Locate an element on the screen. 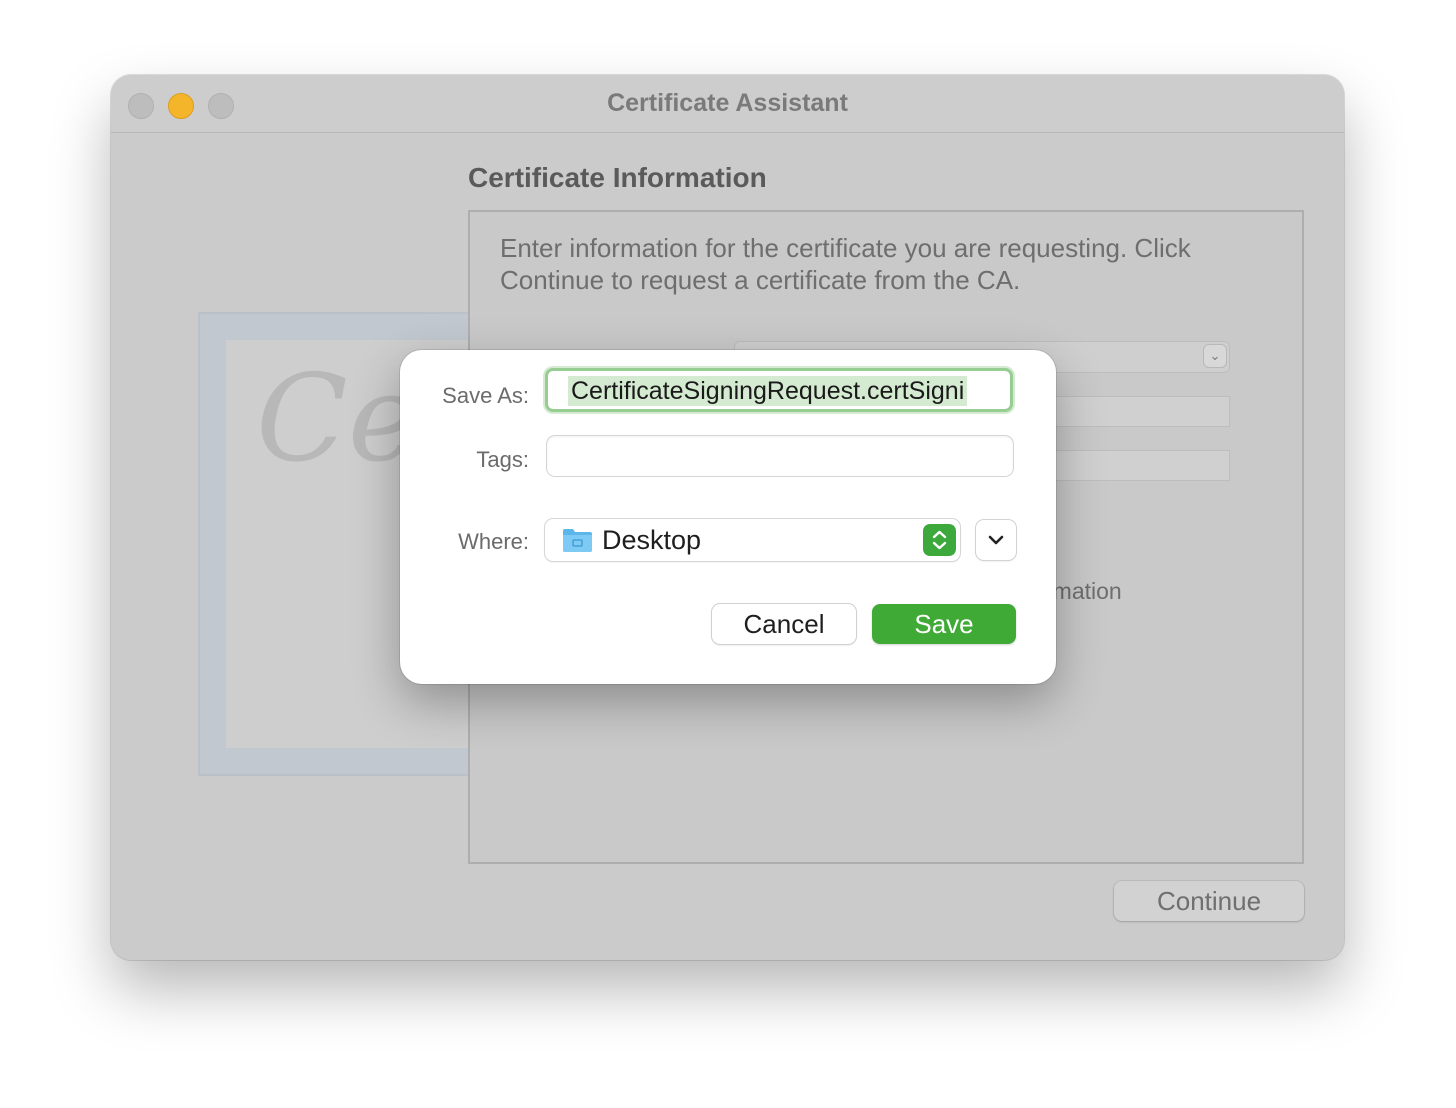  save-as-label: Save As: is located at coordinates (485, 395).